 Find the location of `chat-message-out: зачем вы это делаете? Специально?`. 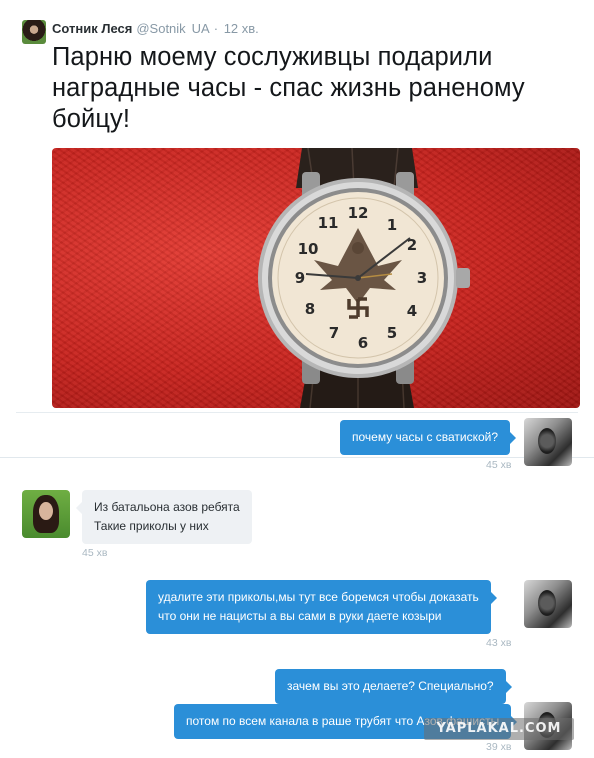

chat-message-out: зачем вы это делаете? Специально? is located at coordinates (393, 686).